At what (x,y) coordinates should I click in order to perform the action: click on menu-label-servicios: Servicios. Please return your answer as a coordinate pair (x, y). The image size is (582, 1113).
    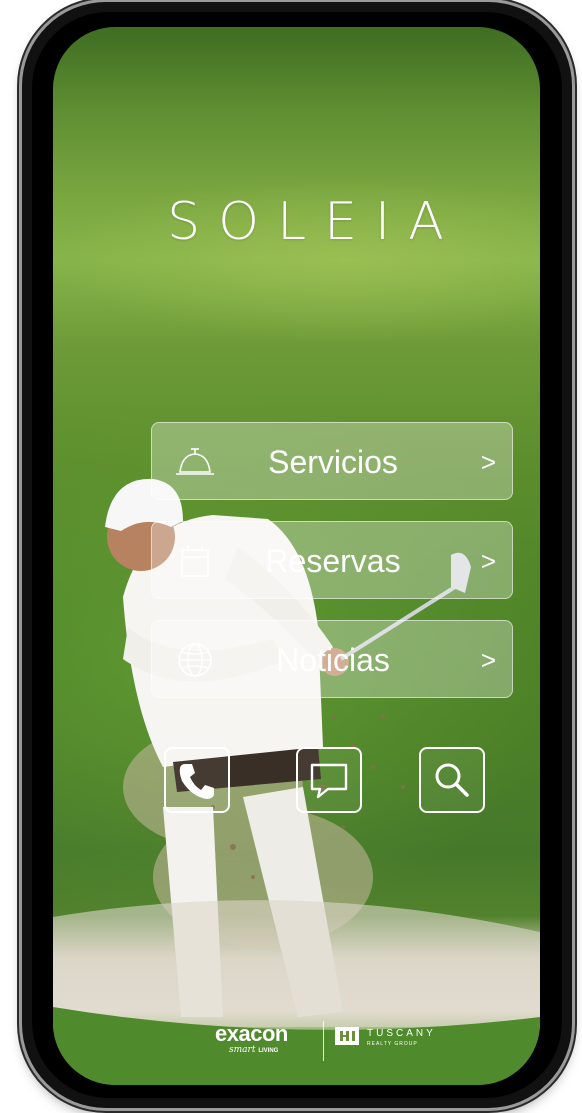
    Looking at the image, I should click on (333, 462).